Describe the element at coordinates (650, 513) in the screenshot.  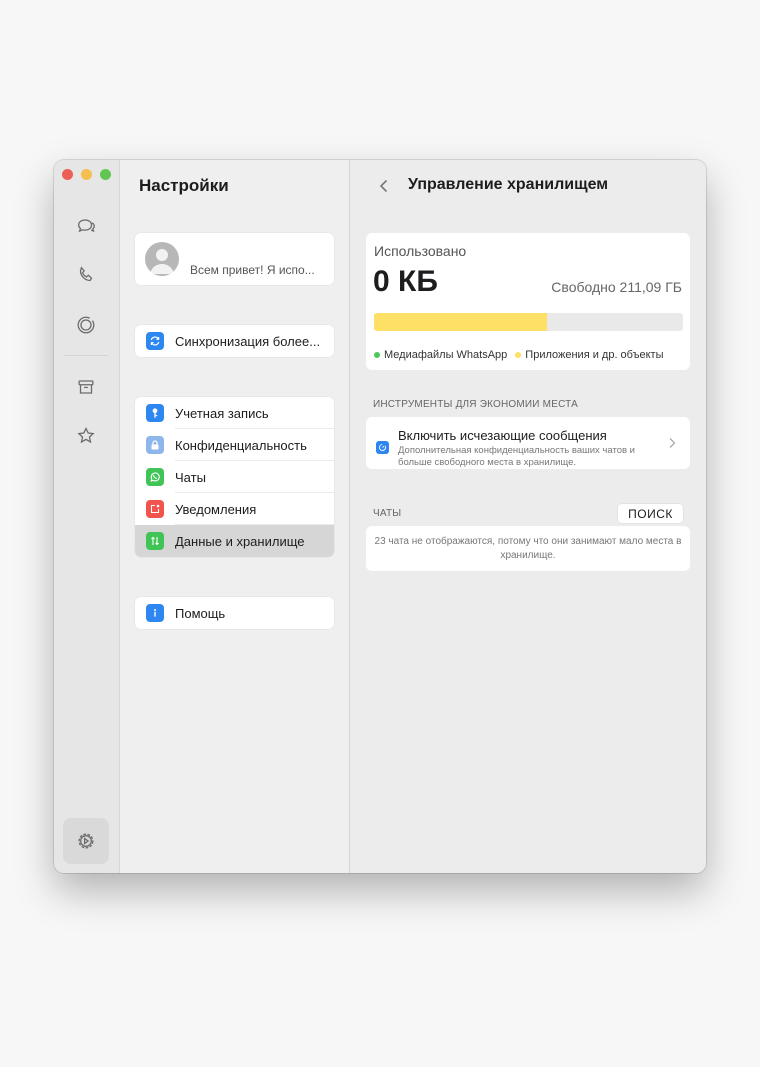
I see `search-button: ПОИСК` at that location.